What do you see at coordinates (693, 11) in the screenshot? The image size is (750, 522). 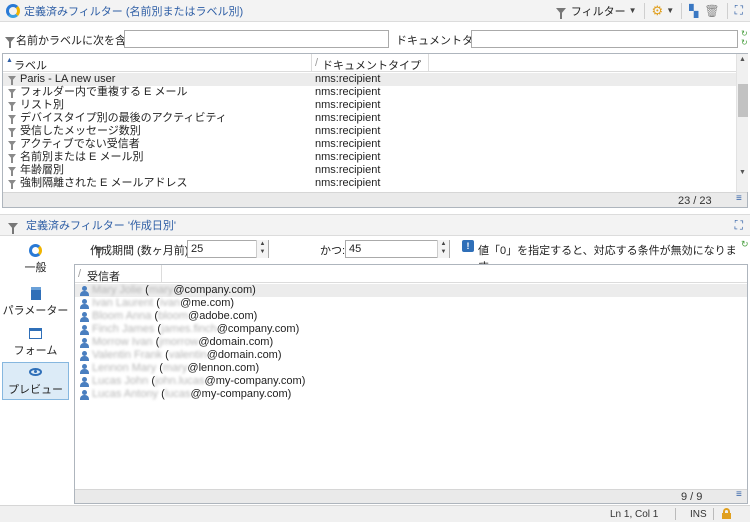 I see `new-filter-button: ▚` at bounding box center [693, 11].